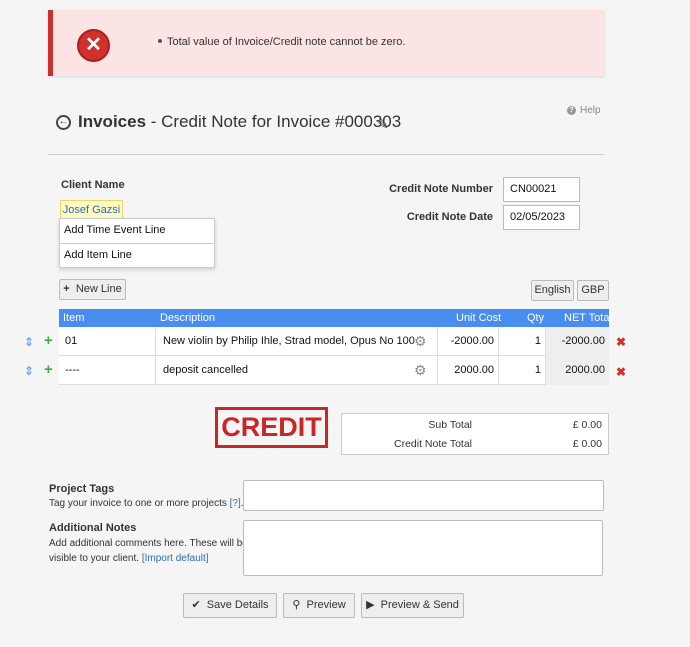 The width and height of the screenshot is (690, 647). What do you see at coordinates (584, 110) in the screenshot?
I see `help-link: ? Help` at bounding box center [584, 110].